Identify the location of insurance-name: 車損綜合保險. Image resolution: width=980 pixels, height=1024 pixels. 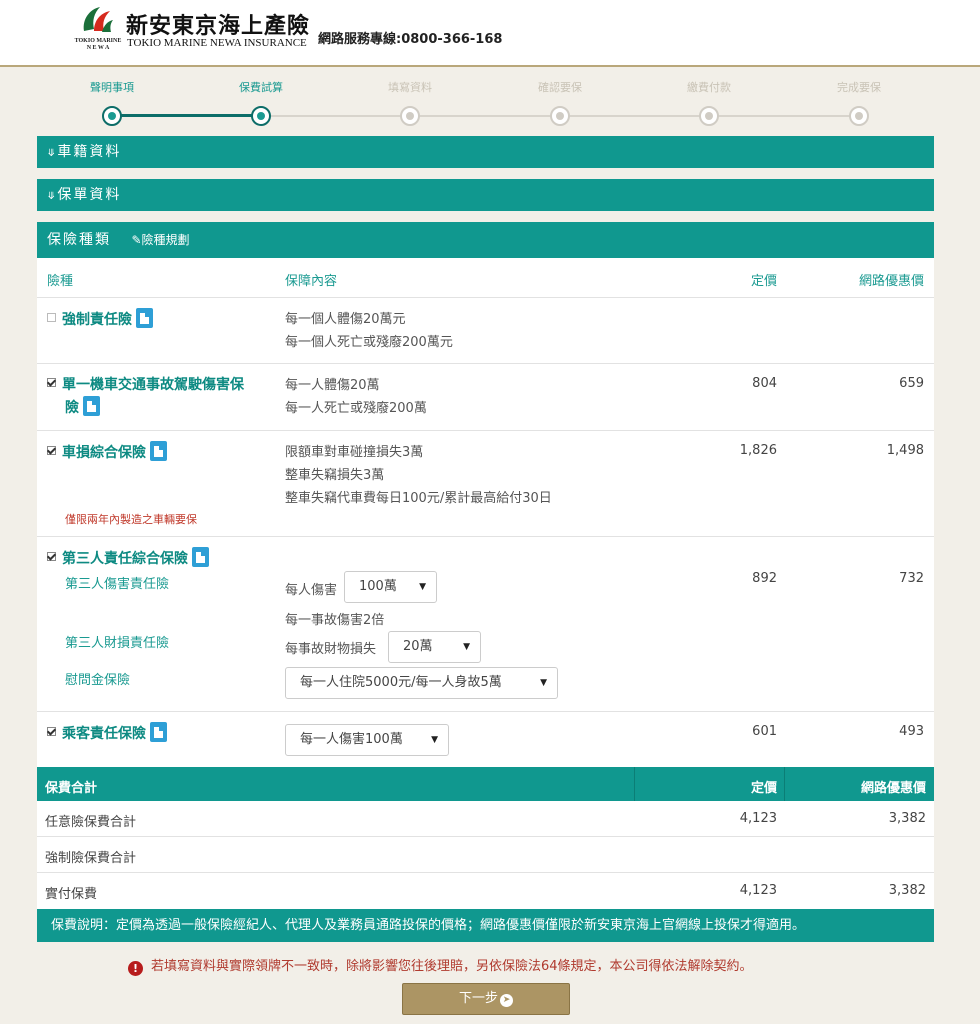
(104, 453).